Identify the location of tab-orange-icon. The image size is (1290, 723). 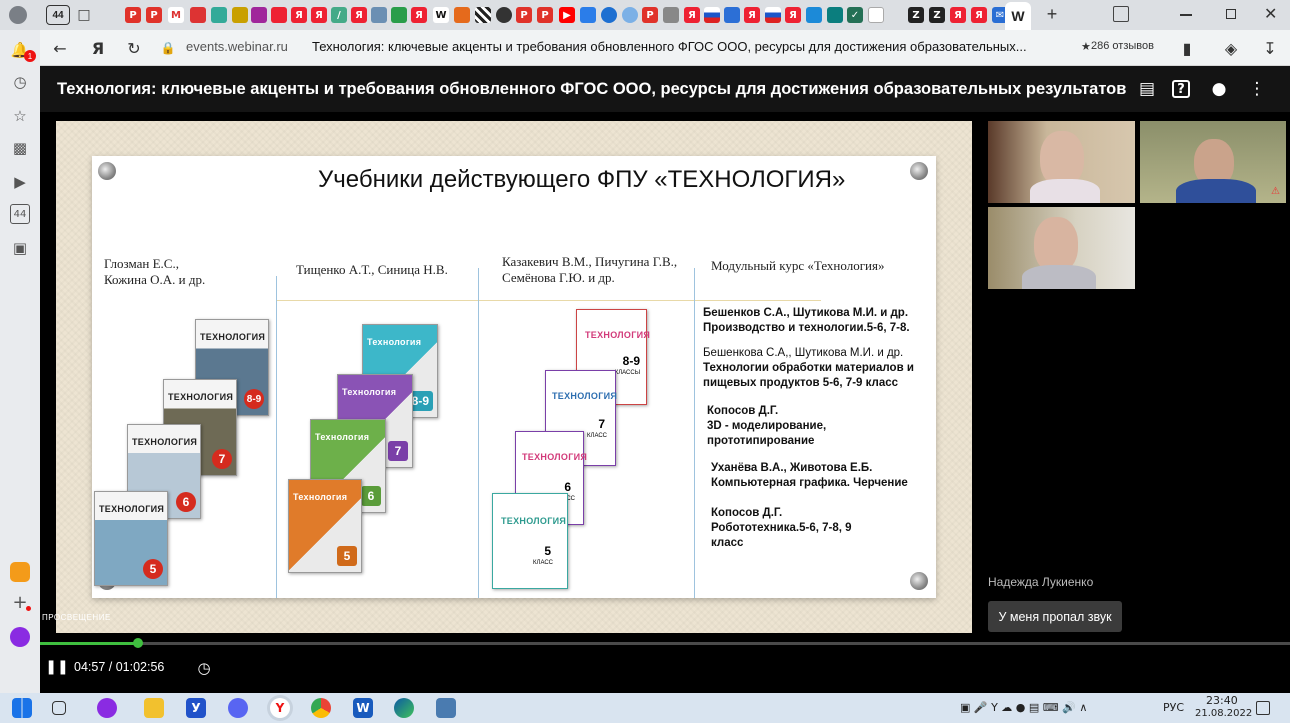
(462, 15).